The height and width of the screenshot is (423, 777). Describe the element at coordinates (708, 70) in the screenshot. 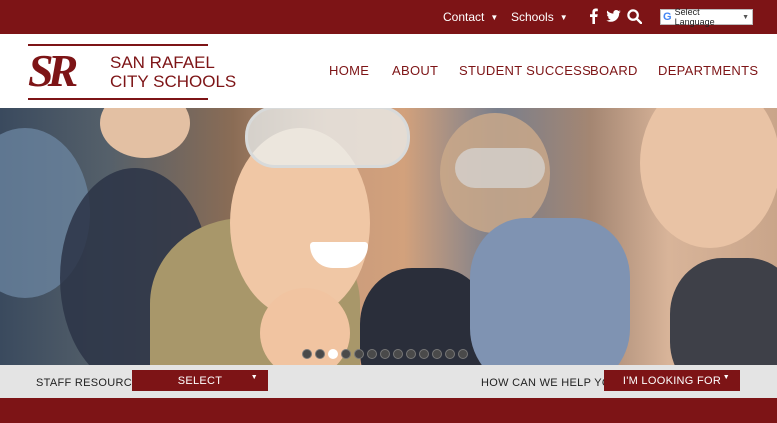

I see `nav-departments: DEPARTMENTS` at that location.